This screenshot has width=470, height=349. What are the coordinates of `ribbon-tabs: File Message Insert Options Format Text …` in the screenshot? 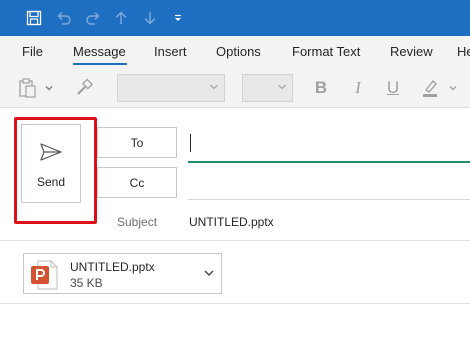 It's located at (235, 53).